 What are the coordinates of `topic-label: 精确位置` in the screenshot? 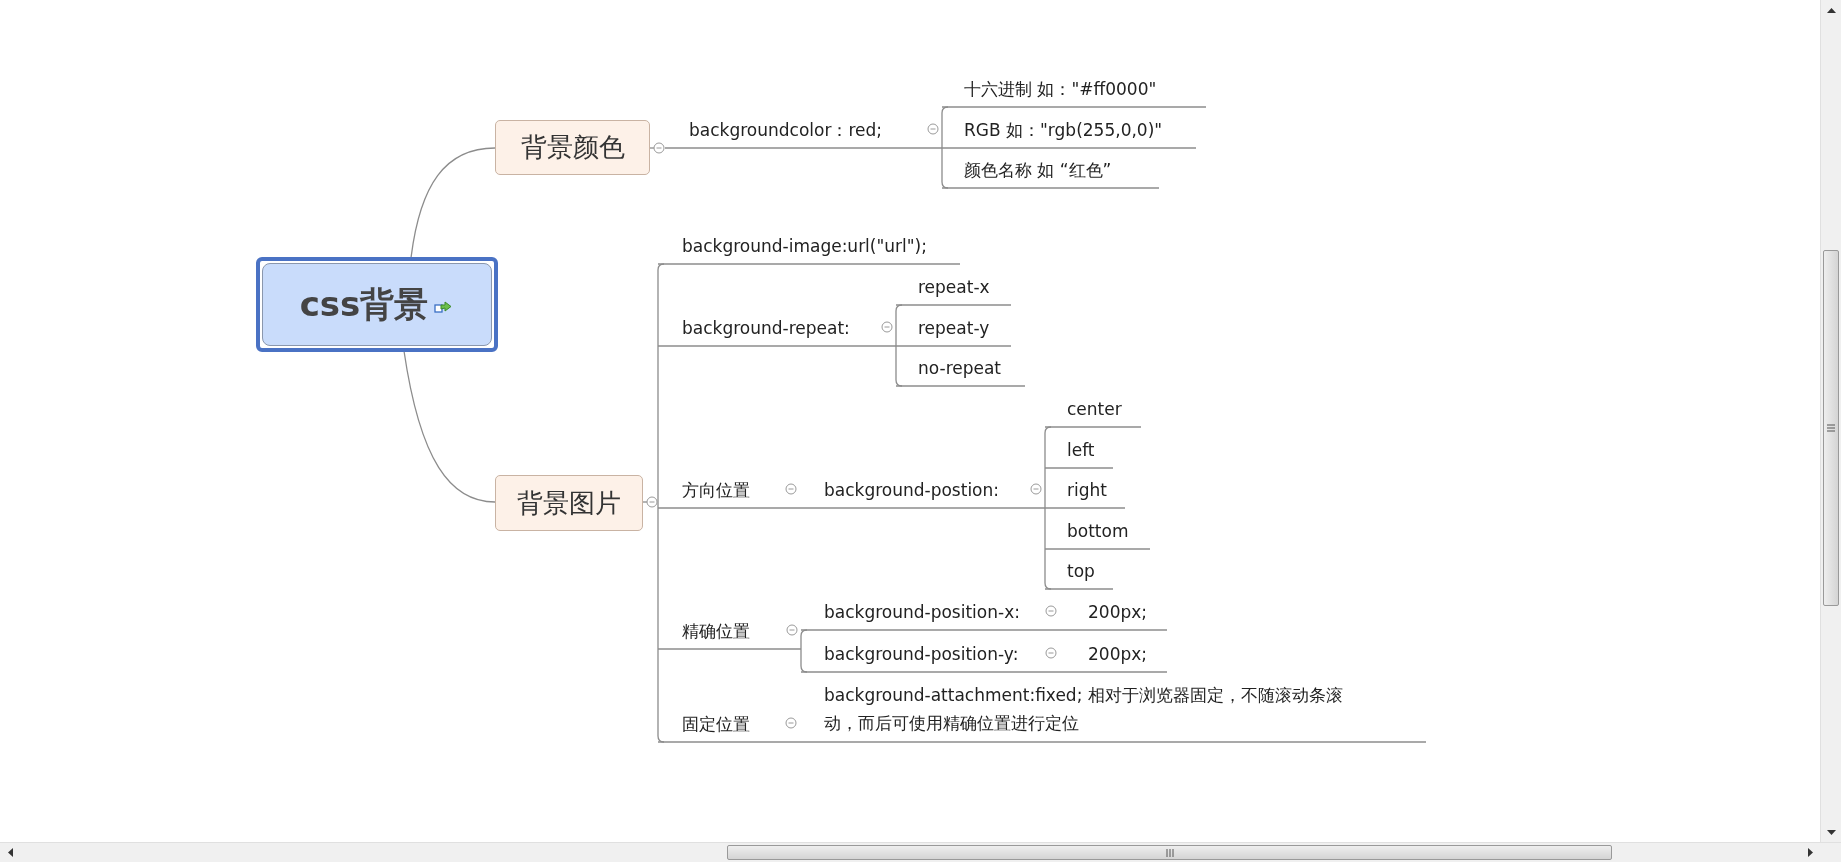 It's located at (716, 631).